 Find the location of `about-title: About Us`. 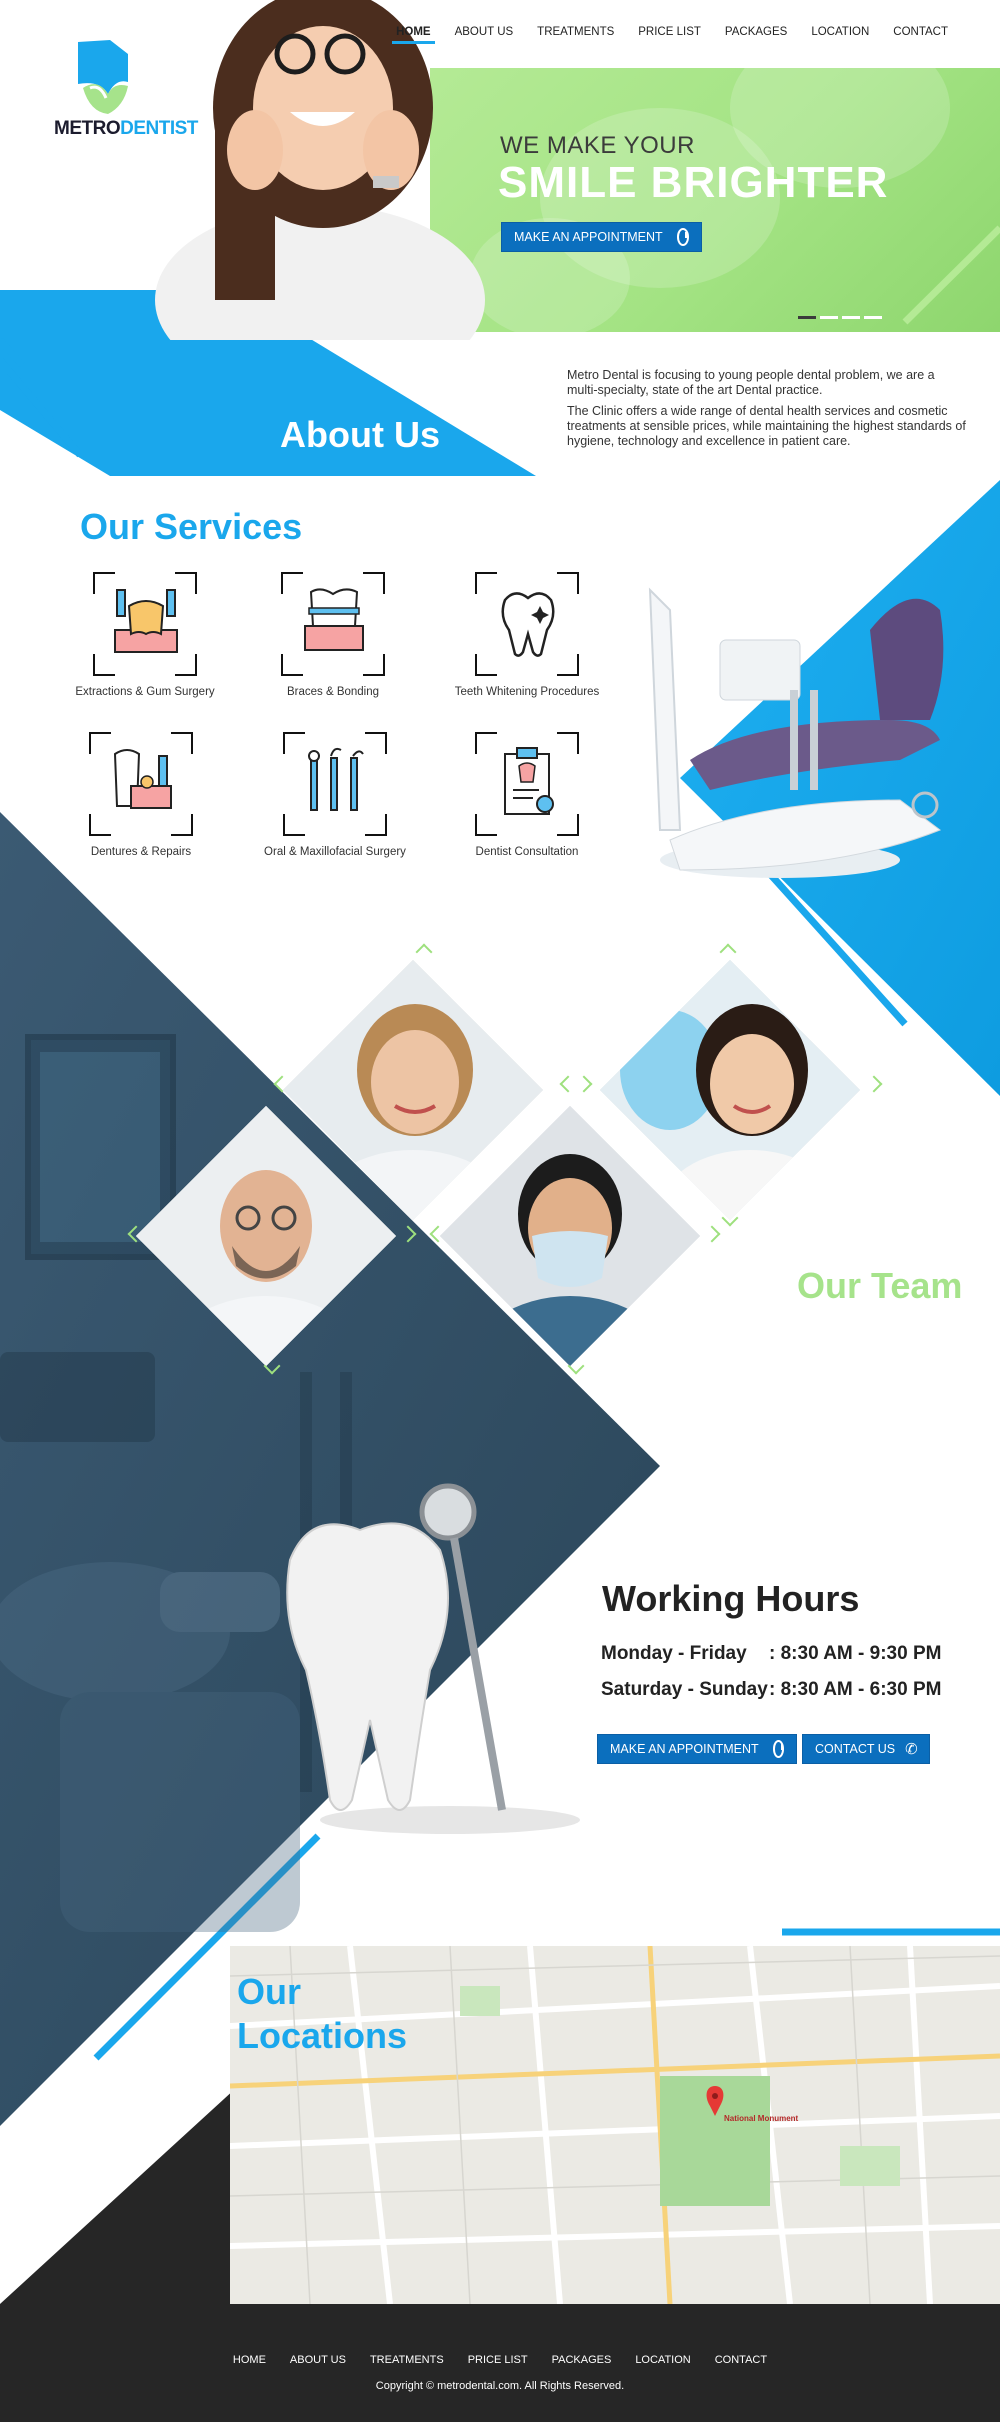

about-title: About Us is located at coordinates (360, 434).